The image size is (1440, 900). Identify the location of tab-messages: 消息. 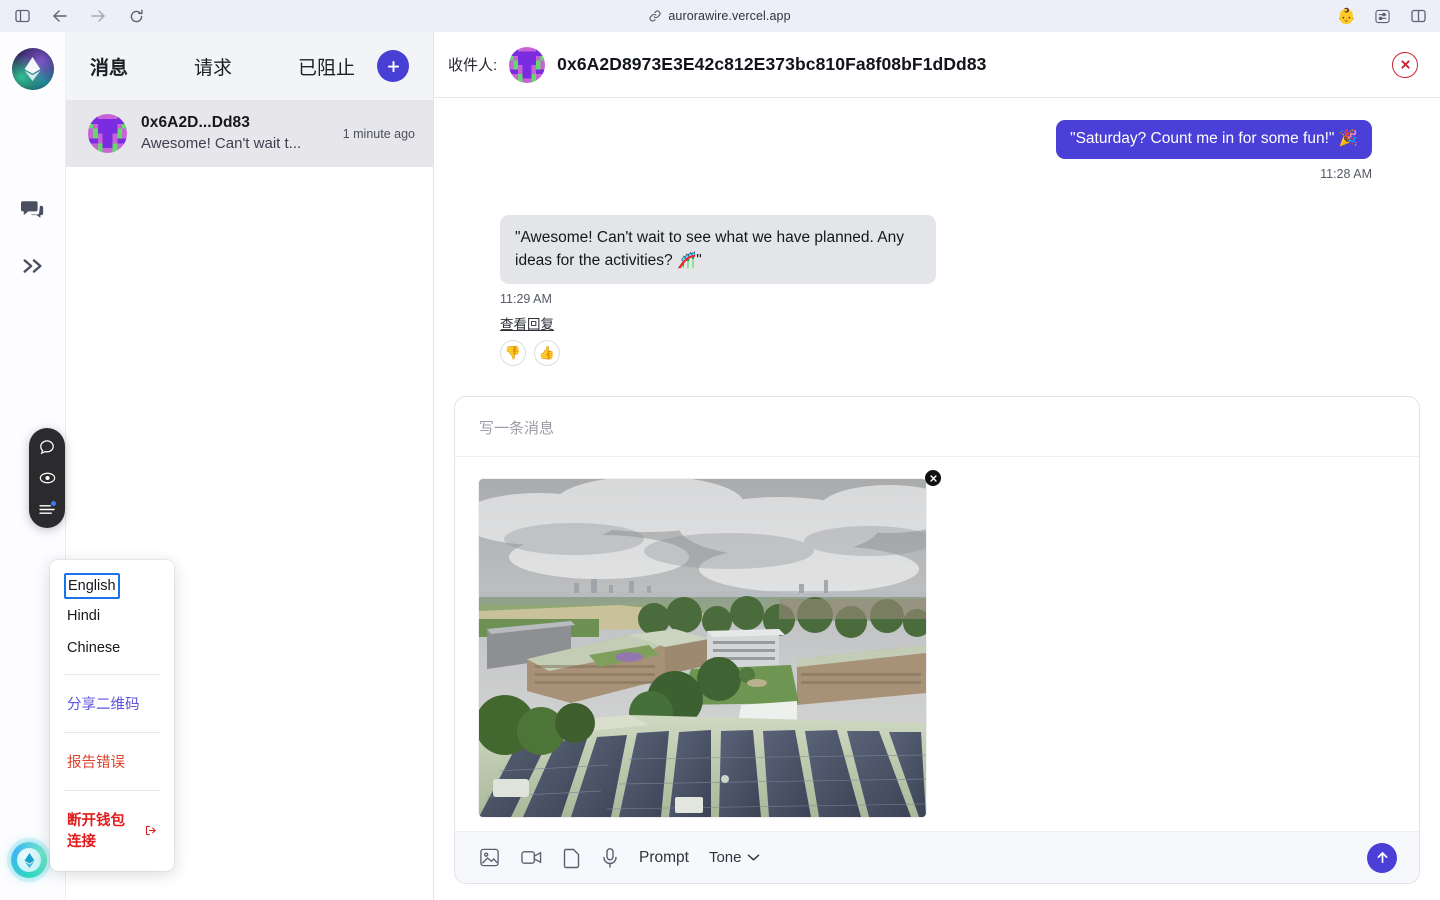
(109, 66).